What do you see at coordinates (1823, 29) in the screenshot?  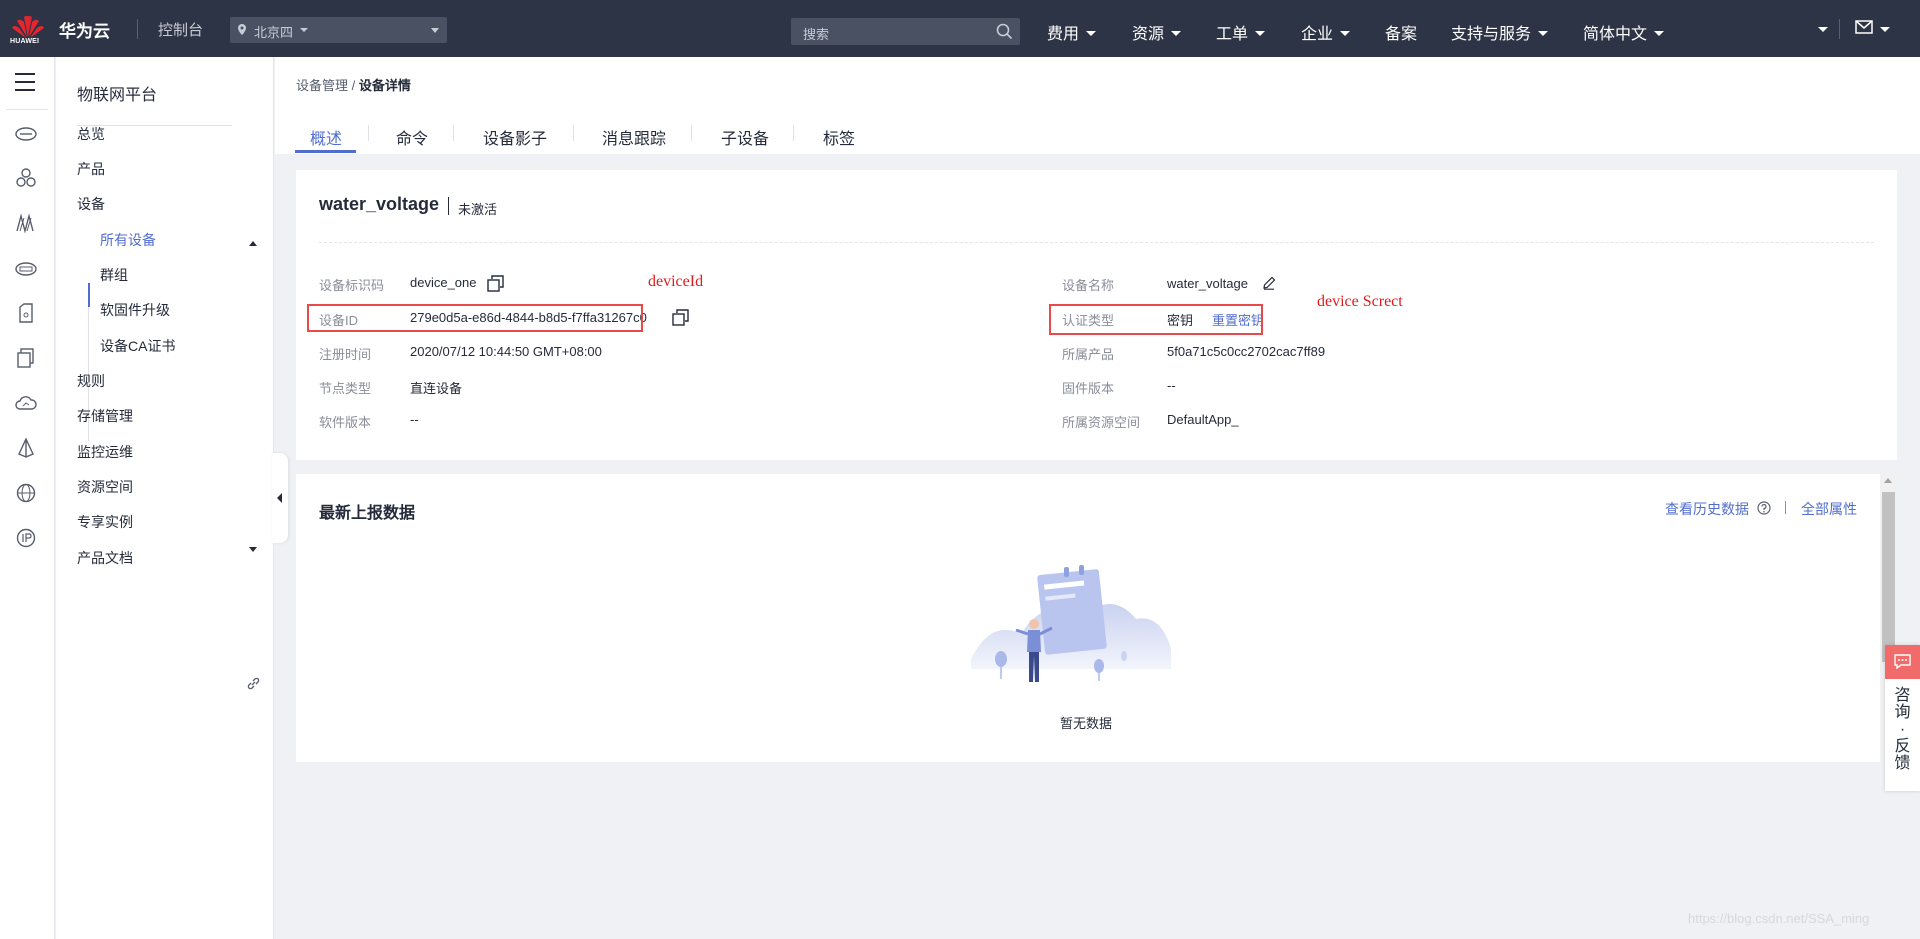 I see `account-menu-caret-icon` at bounding box center [1823, 29].